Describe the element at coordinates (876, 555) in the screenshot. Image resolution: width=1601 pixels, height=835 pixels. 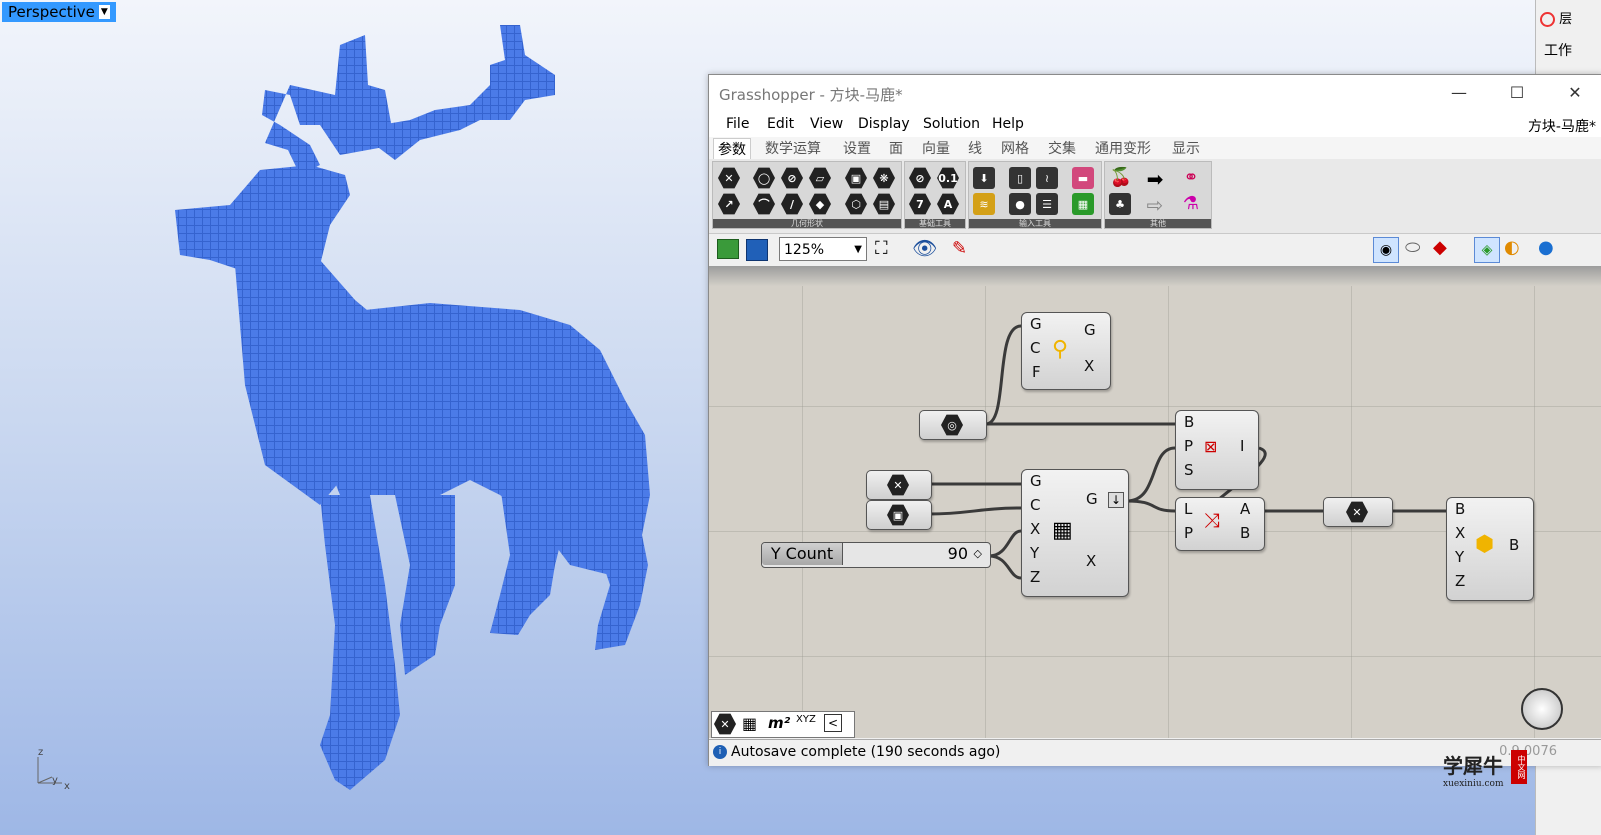
I see `y-count-slider: Y Count 90 ◇` at that location.